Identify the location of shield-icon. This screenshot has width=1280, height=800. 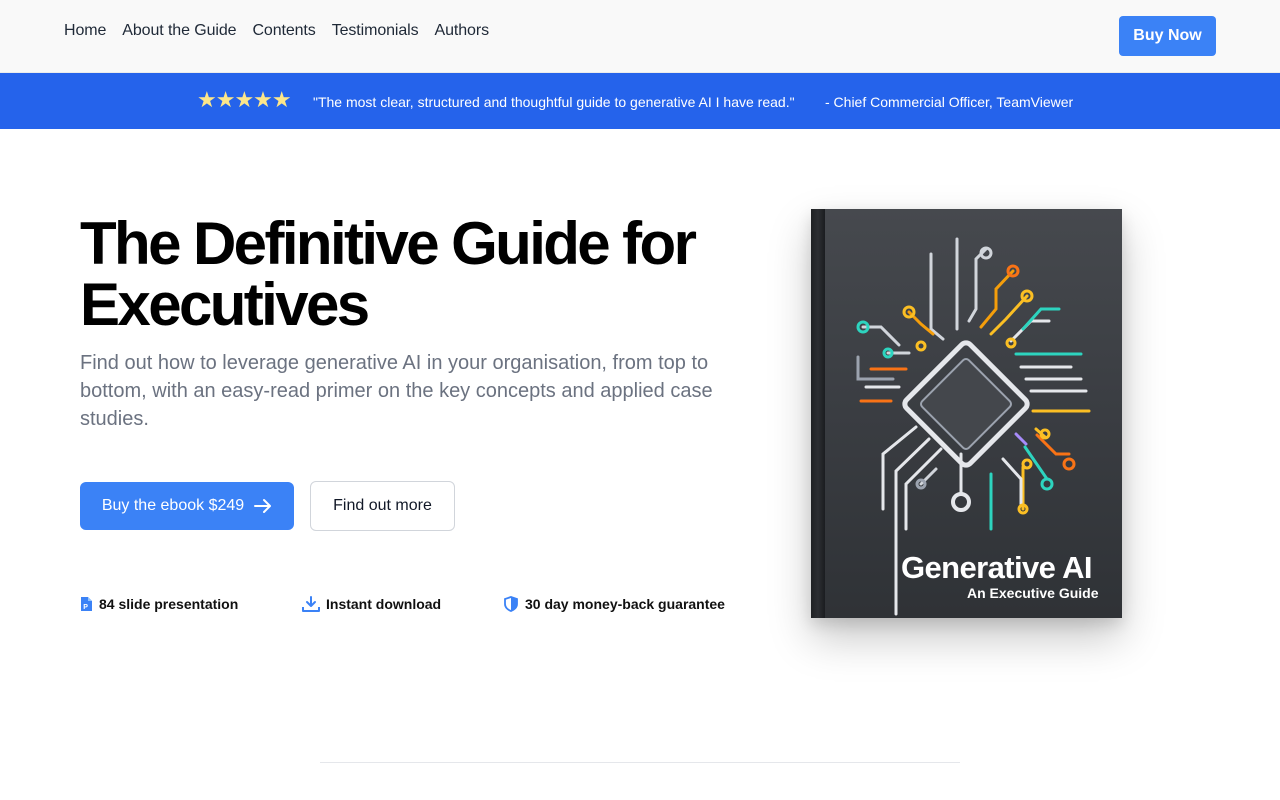
(511, 604).